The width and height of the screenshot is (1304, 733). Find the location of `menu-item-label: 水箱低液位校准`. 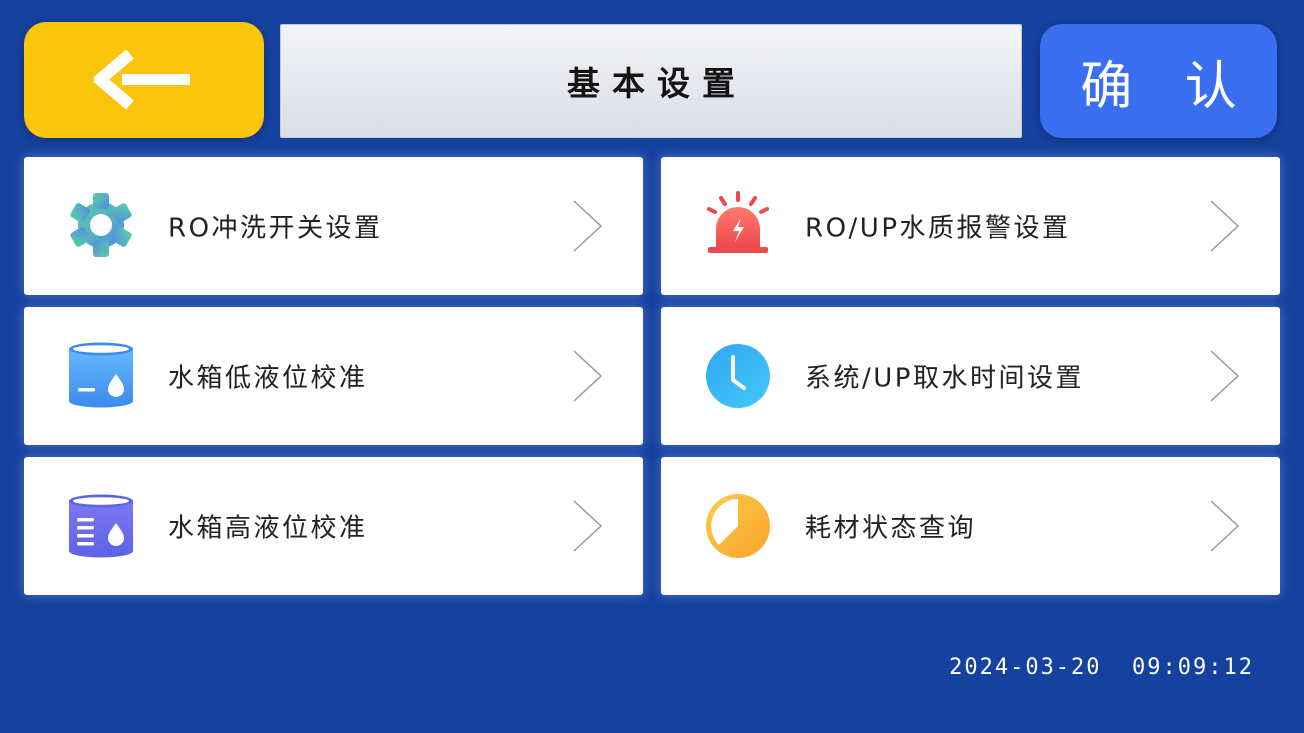

menu-item-label: 水箱低液位校准 is located at coordinates (268, 378).